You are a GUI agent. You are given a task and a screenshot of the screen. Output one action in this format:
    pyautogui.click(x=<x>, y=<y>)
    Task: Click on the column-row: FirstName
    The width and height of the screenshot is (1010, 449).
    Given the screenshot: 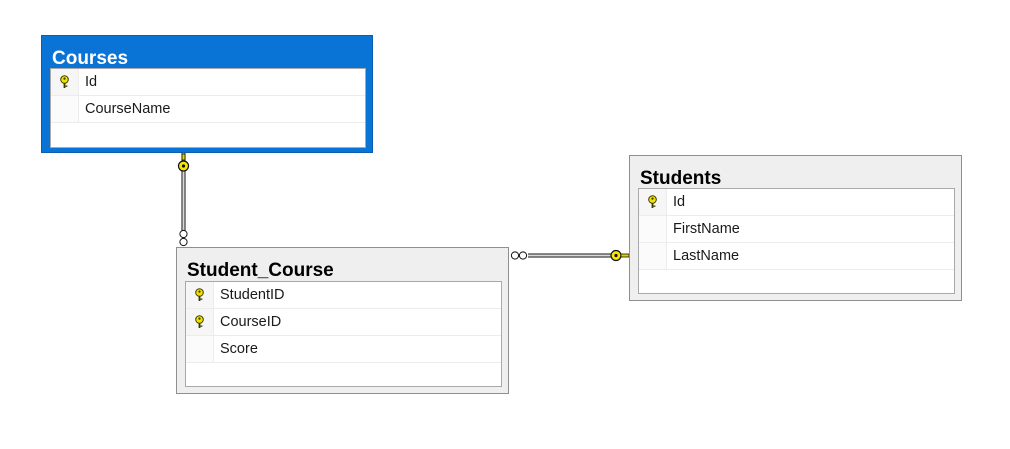 What is the action you would take?
    pyautogui.click(x=796, y=229)
    